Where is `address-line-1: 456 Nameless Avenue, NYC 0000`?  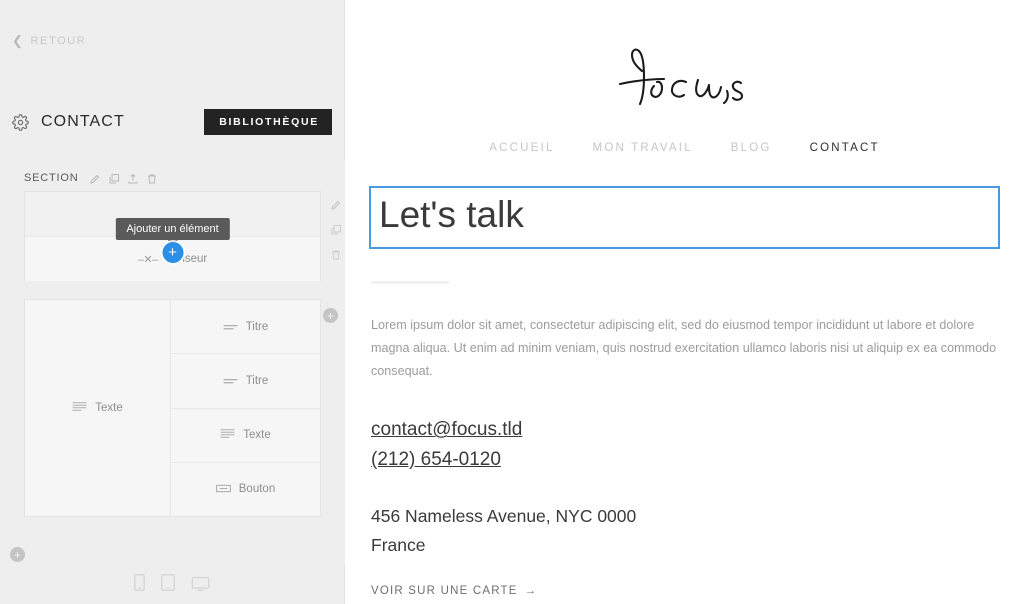
address-line-1: 456 Nameless Avenue, NYC 0000 is located at coordinates (504, 516).